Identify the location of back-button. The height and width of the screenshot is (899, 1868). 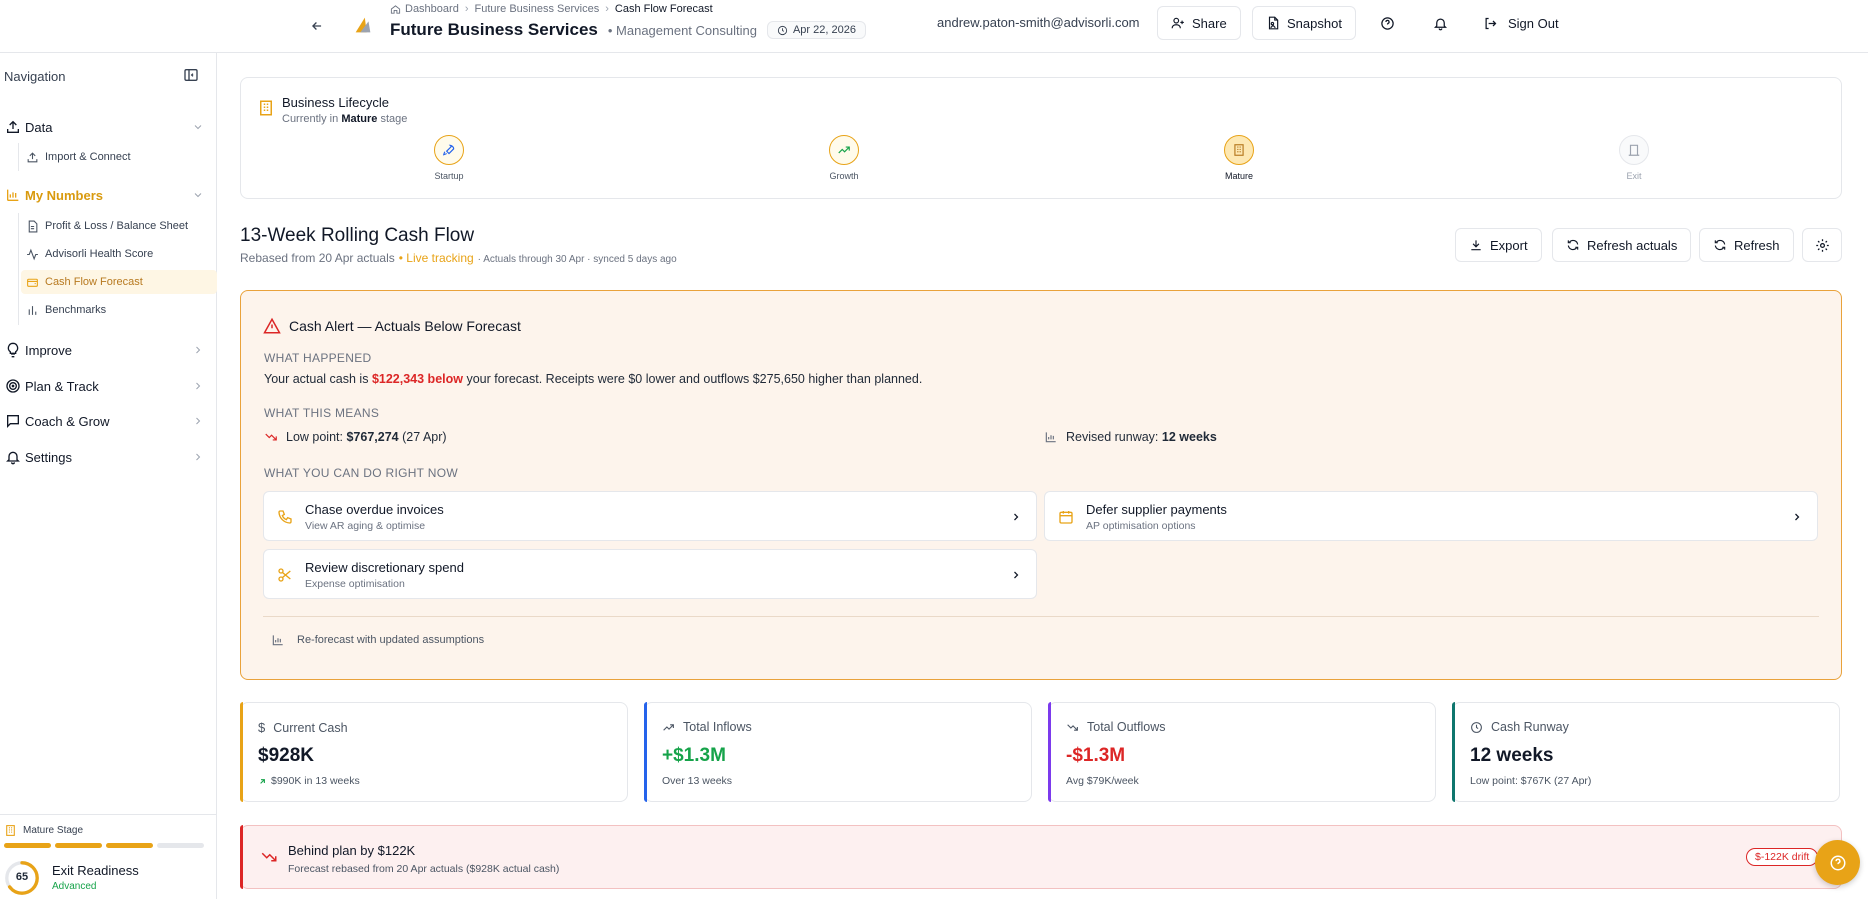
(317, 26).